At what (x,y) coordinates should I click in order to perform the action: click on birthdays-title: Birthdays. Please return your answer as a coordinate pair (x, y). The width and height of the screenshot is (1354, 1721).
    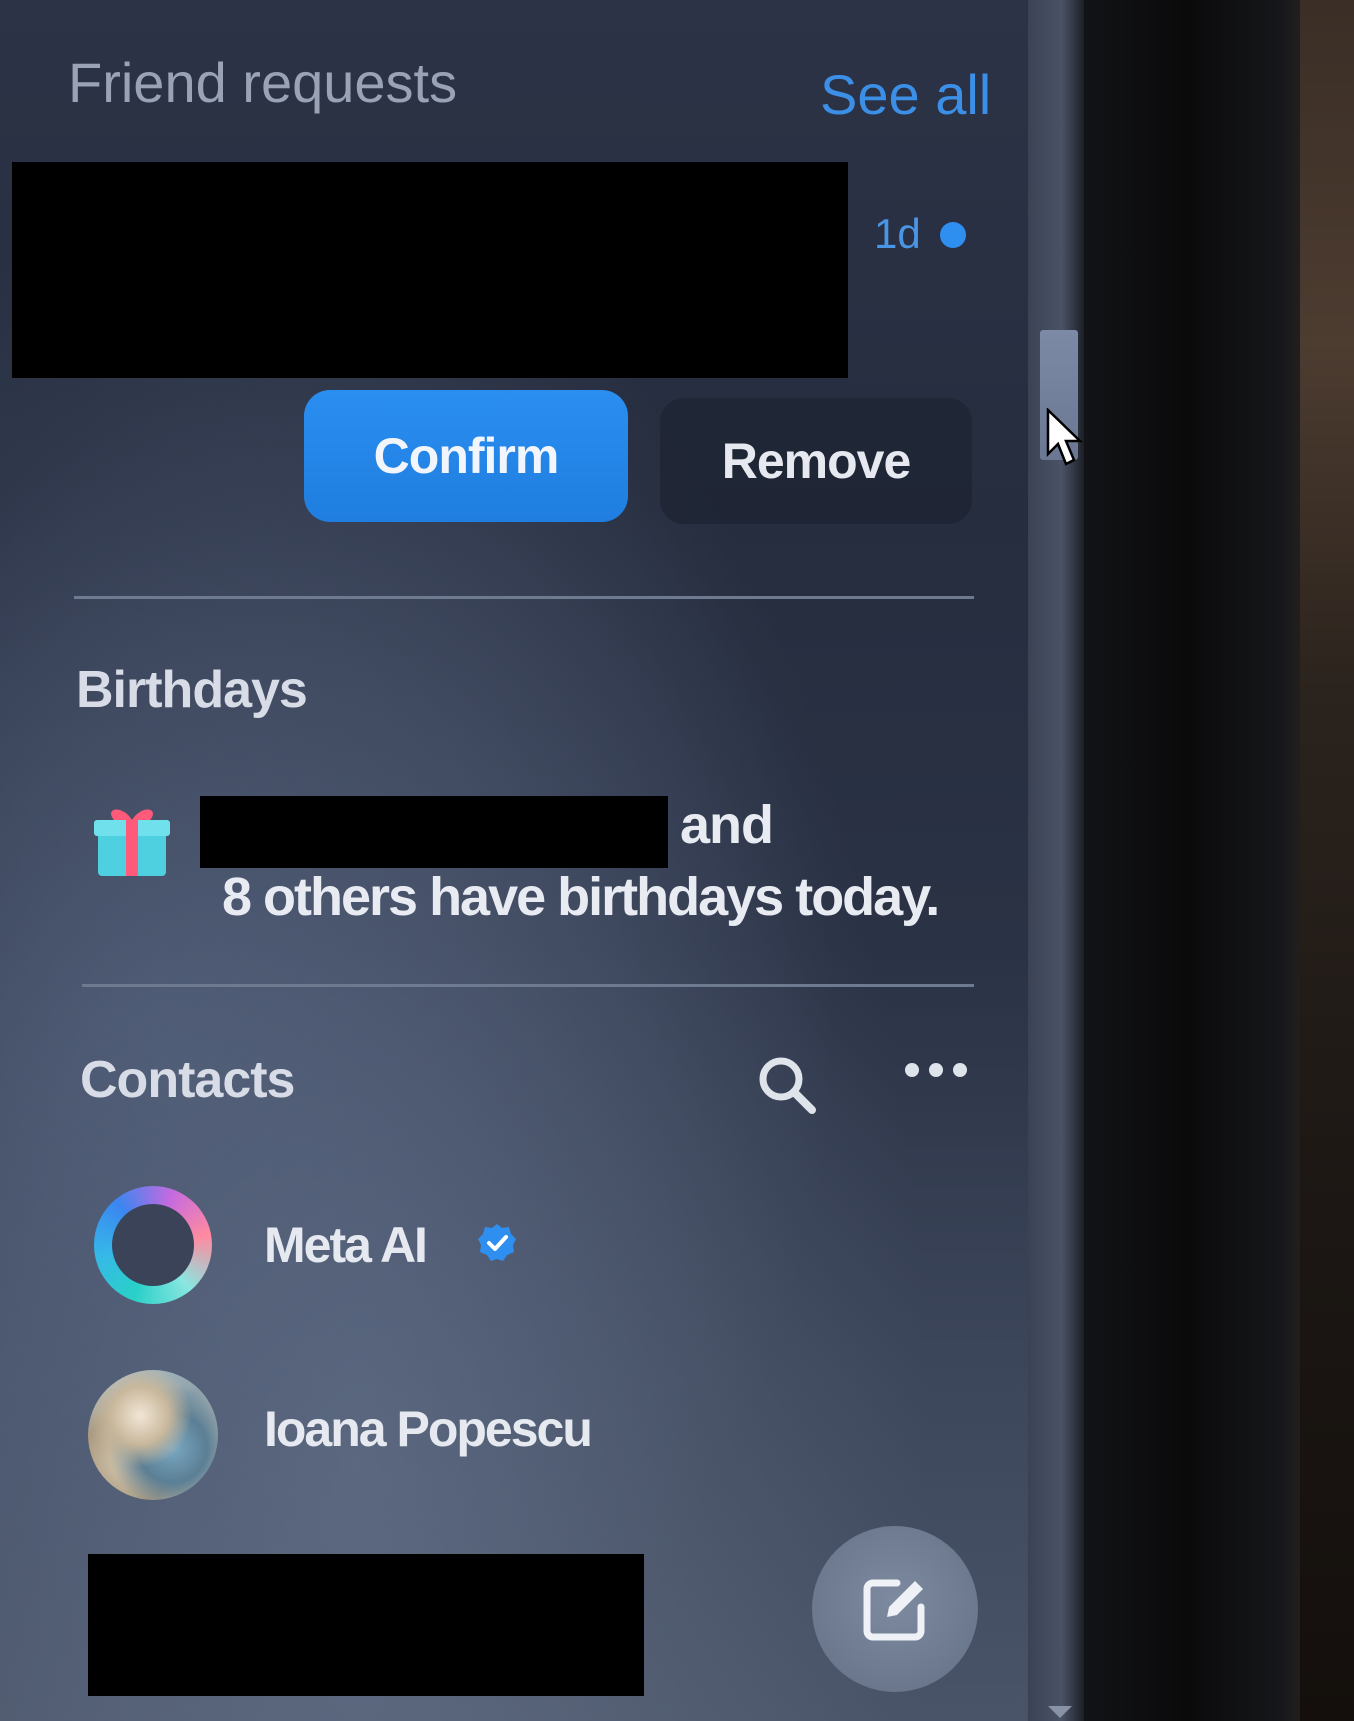
    Looking at the image, I should click on (192, 690).